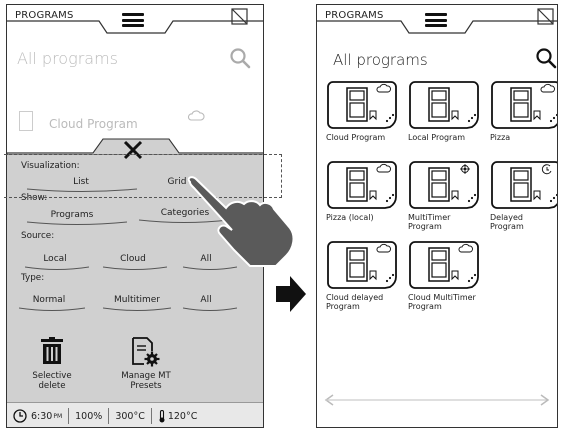 This screenshot has width=564, height=433. Describe the element at coordinates (77, 223) in the screenshot. I see `programs-underline` at that location.